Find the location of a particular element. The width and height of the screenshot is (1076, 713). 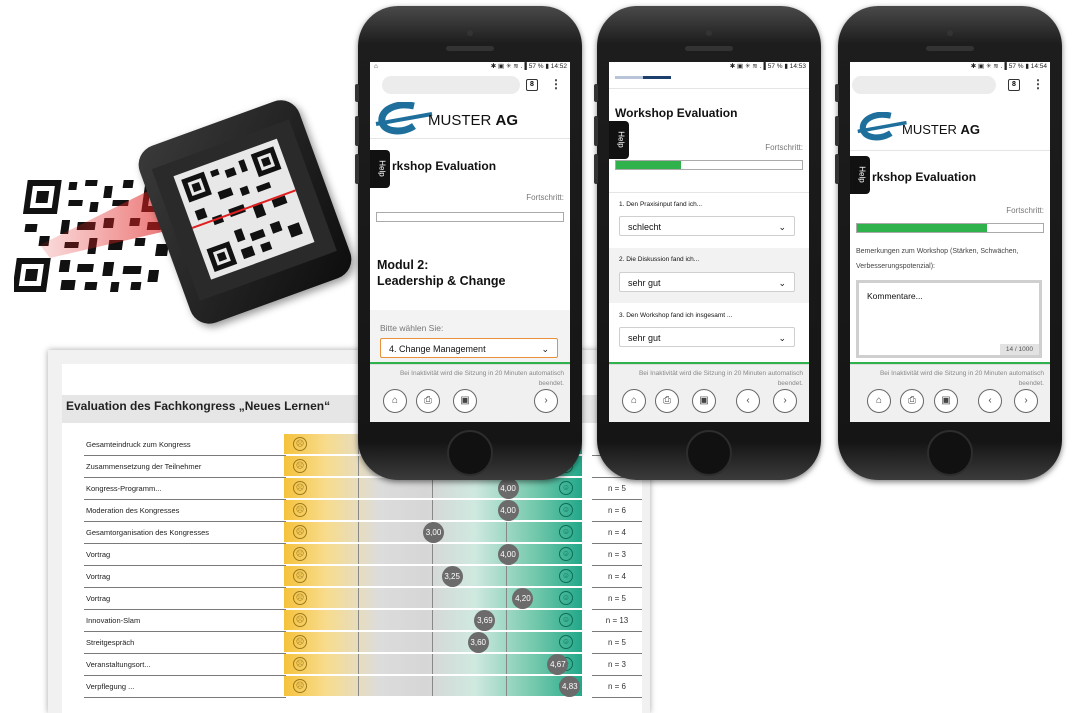

report-row-count: n = 6 is located at coordinates (617, 687).